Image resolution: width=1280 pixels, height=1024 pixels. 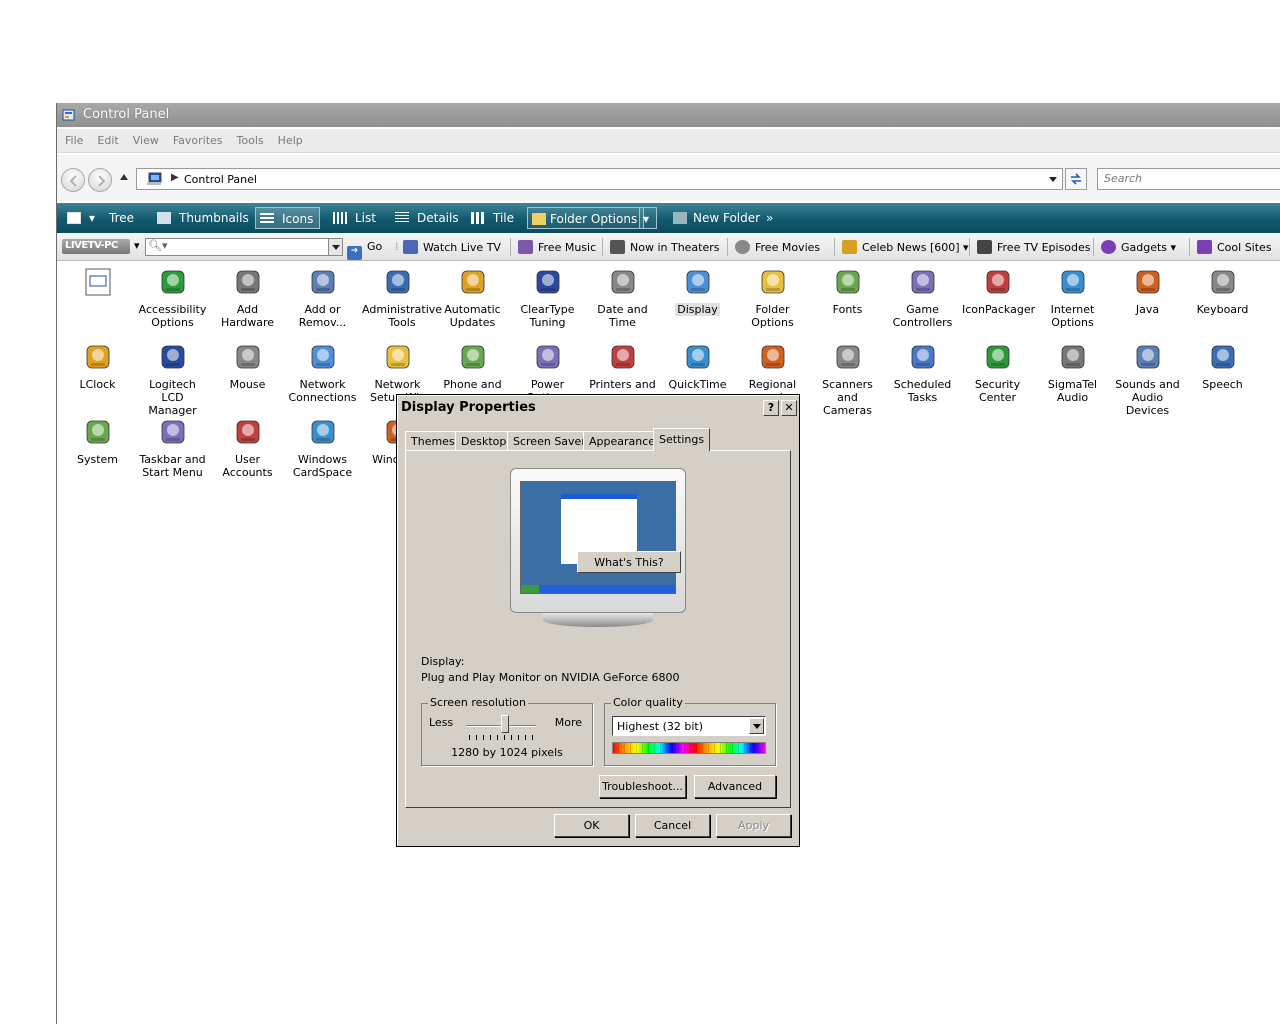 What do you see at coordinates (668, 115) in the screenshot?
I see `title-bar: Control Panel` at bounding box center [668, 115].